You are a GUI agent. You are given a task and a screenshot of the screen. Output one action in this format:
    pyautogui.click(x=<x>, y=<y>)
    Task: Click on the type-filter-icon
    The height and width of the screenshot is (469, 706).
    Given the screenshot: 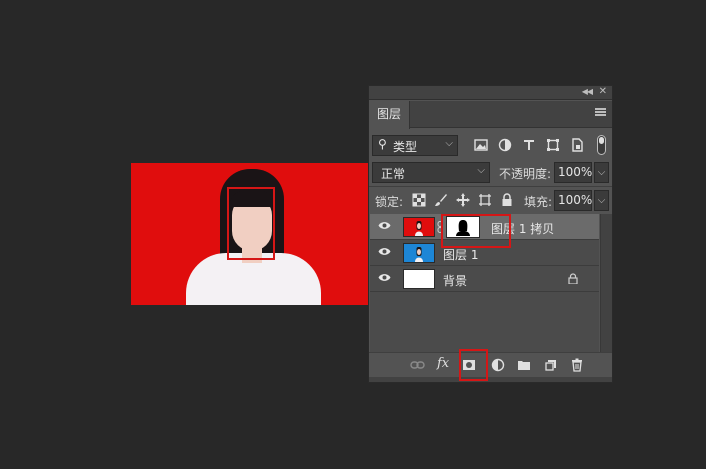 What is the action you would take?
    pyautogui.click(x=529, y=145)
    